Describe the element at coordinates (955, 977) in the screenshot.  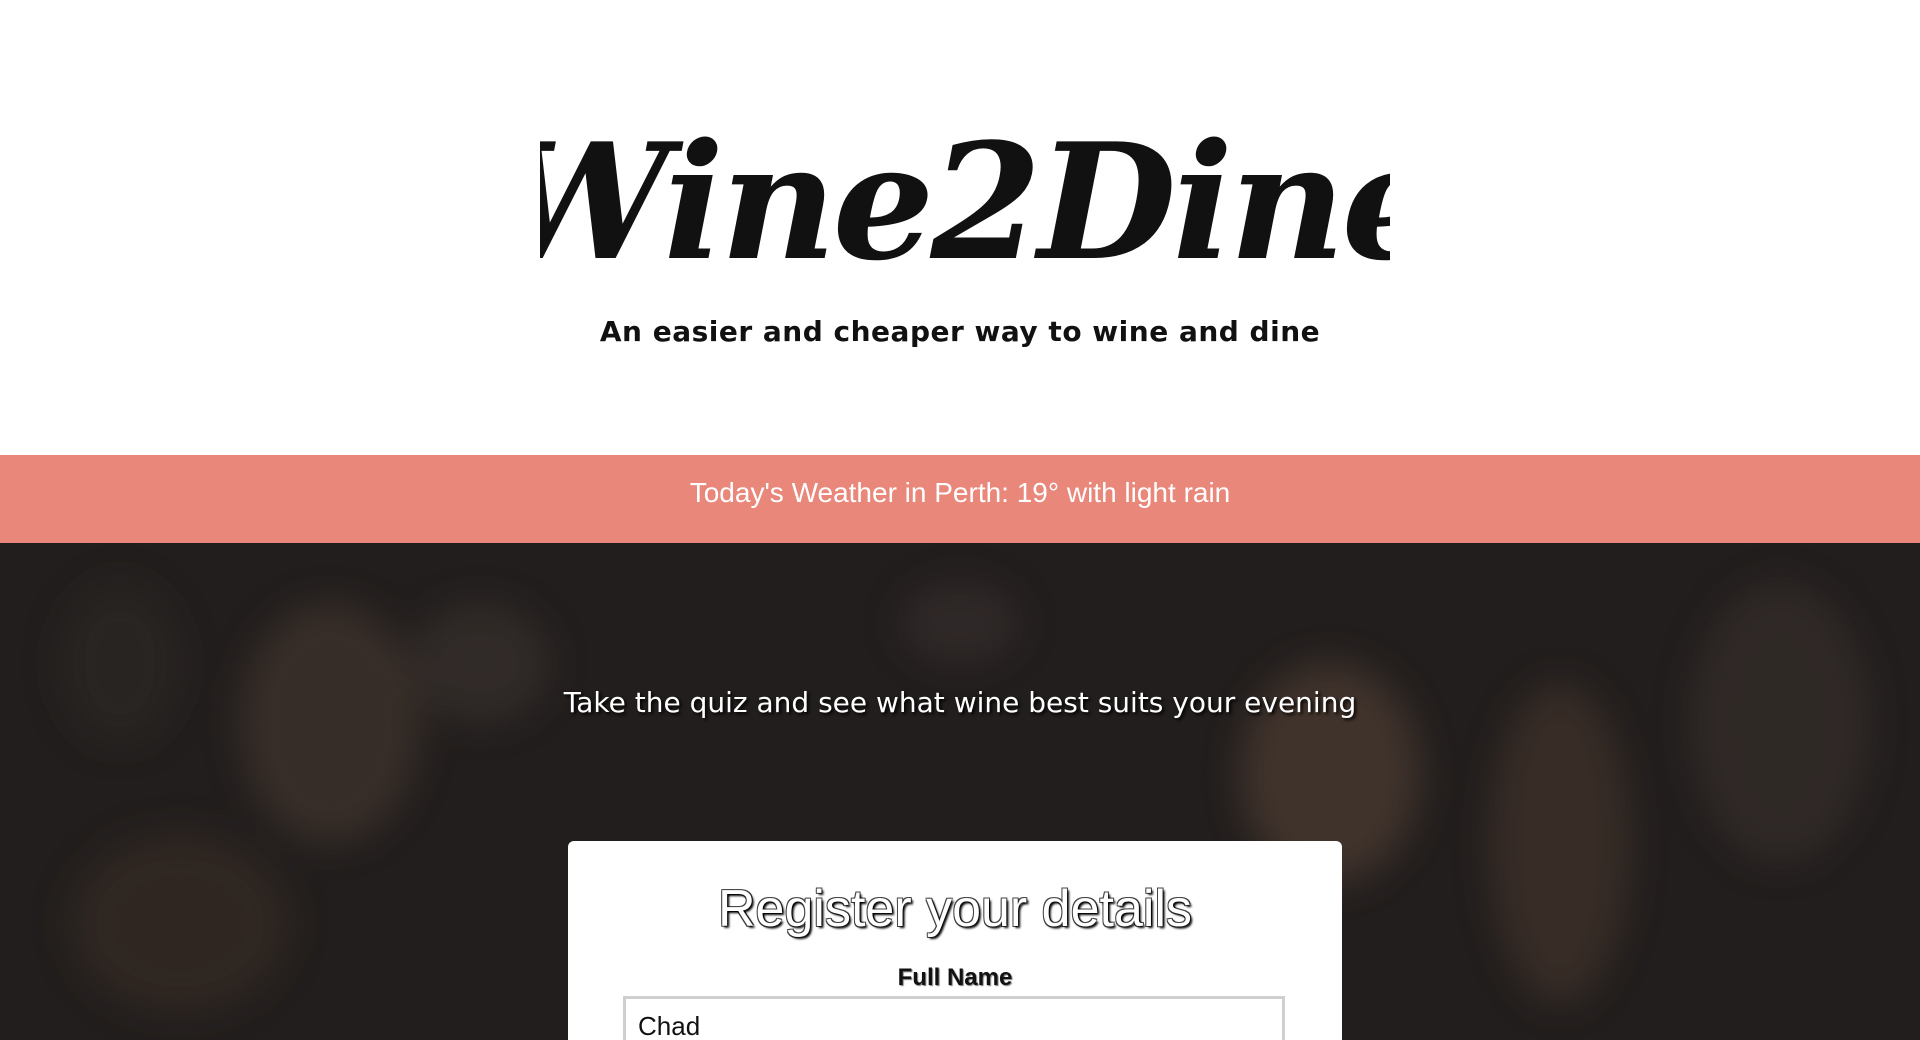
I see `full-name-label: Full Name` at that location.